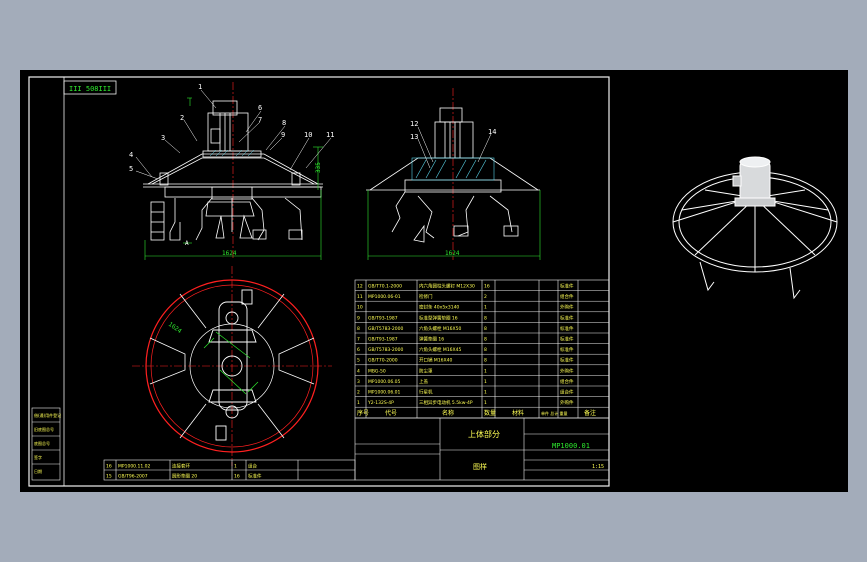  Describe the element at coordinates (358, 340) in the screenshot. I see `bom-cell-no: 7` at that location.